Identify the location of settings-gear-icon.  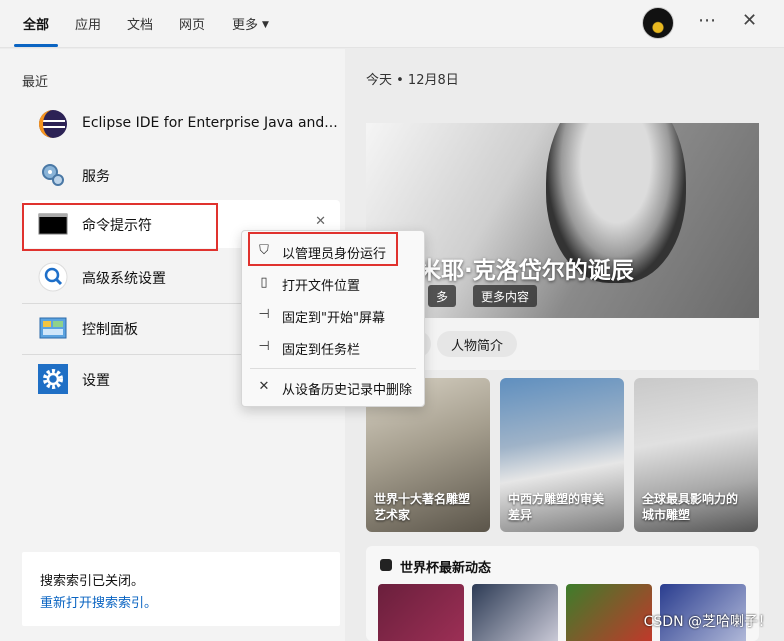
(53, 379).